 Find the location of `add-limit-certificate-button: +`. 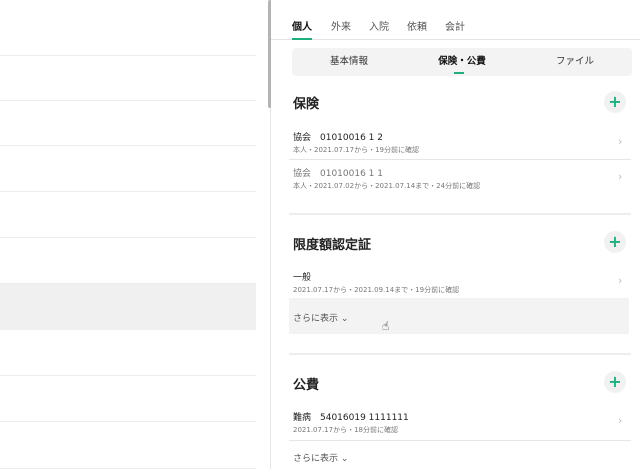

add-limit-certificate-button: + is located at coordinates (615, 242).